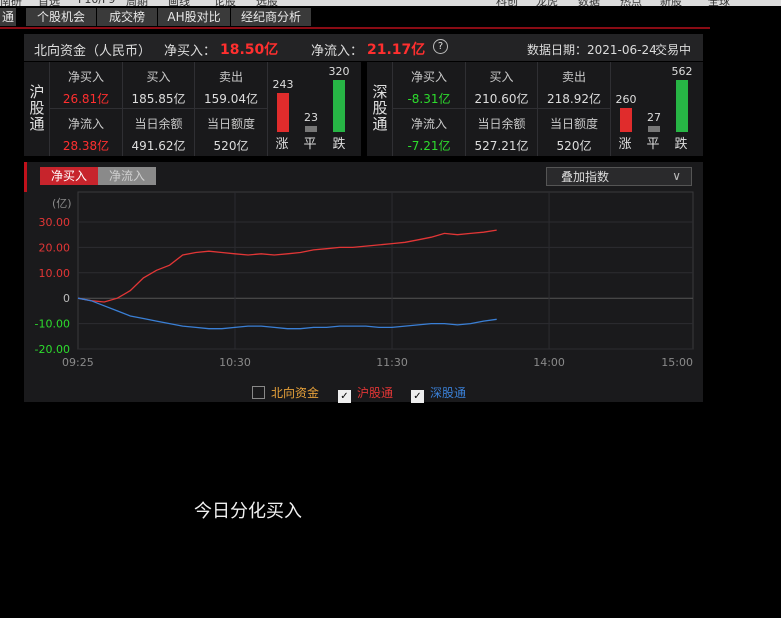 This screenshot has height=618, width=781. Describe the element at coordinates (547, 3) in the screenshot. I see `top-strip-item: 龙虎` at that location.